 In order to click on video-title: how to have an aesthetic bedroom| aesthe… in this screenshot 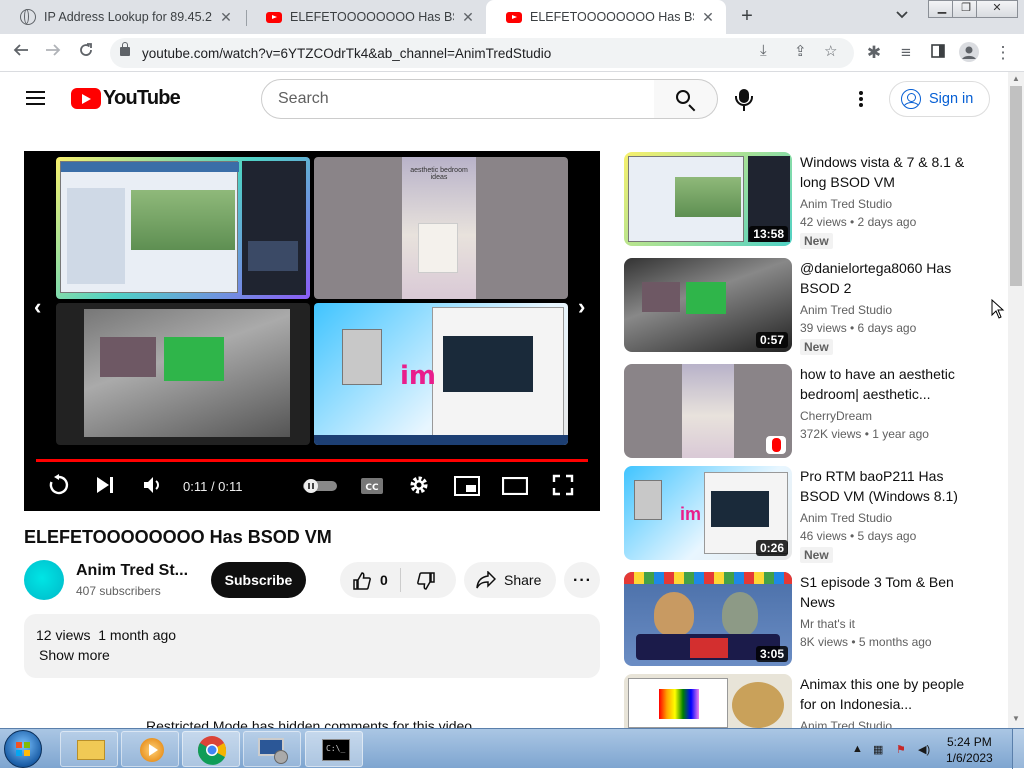, I will do `click(884, 384)`.